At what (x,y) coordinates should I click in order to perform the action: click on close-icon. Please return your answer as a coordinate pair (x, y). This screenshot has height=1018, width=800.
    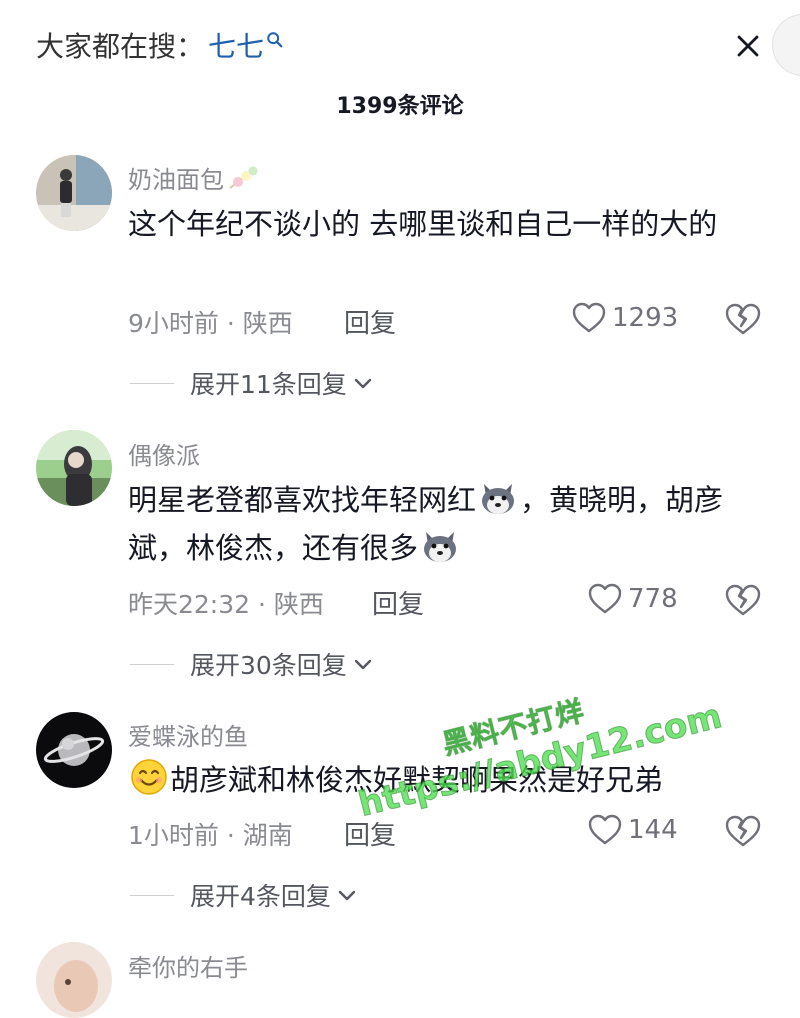
    Looking at the image, I should click on (748, 46).